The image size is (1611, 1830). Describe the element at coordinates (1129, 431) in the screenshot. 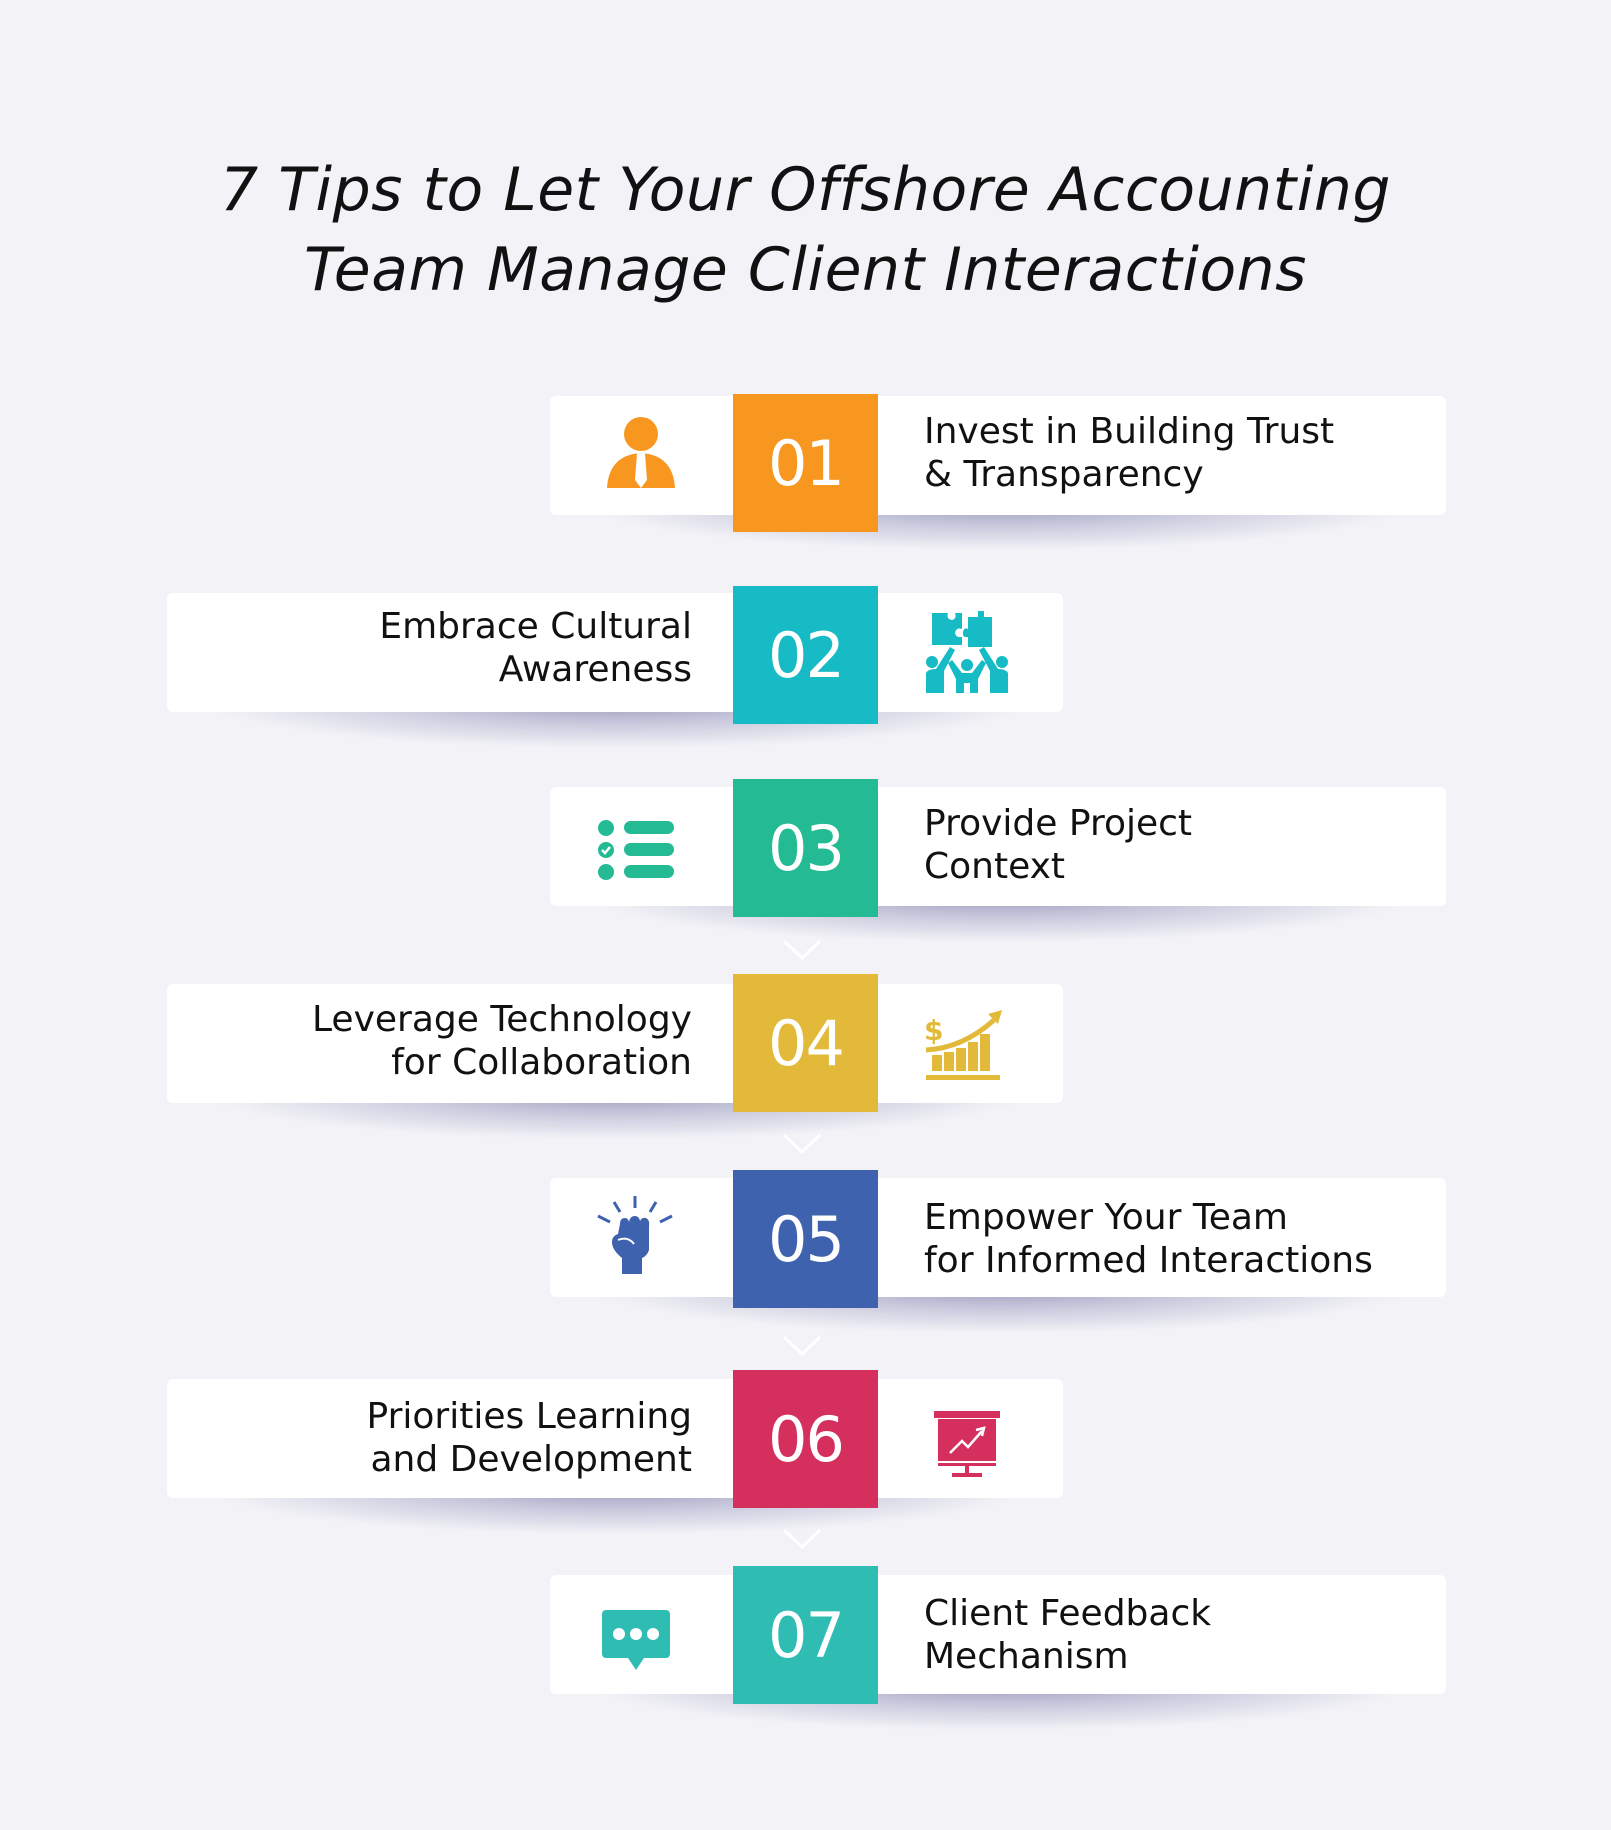

I see `tip-label-line-1: Invest in Building Trust` at that location.